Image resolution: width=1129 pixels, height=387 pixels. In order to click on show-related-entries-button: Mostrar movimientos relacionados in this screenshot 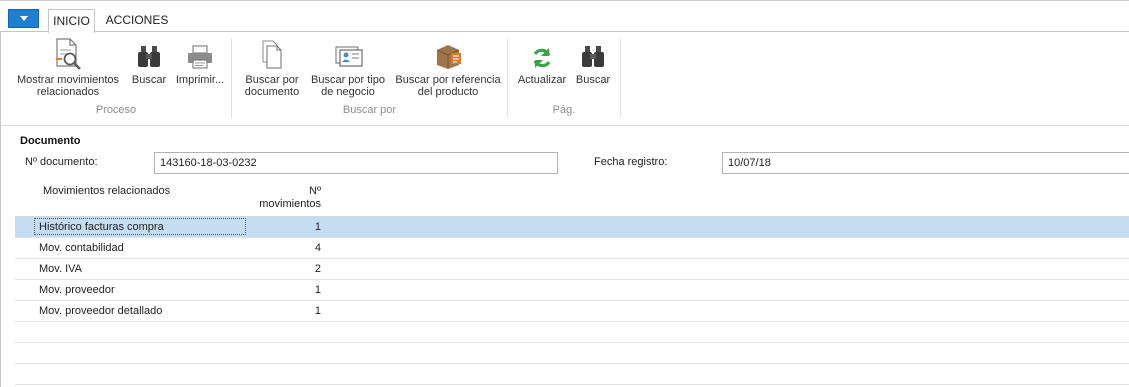, I will do `click(68, 67)`.